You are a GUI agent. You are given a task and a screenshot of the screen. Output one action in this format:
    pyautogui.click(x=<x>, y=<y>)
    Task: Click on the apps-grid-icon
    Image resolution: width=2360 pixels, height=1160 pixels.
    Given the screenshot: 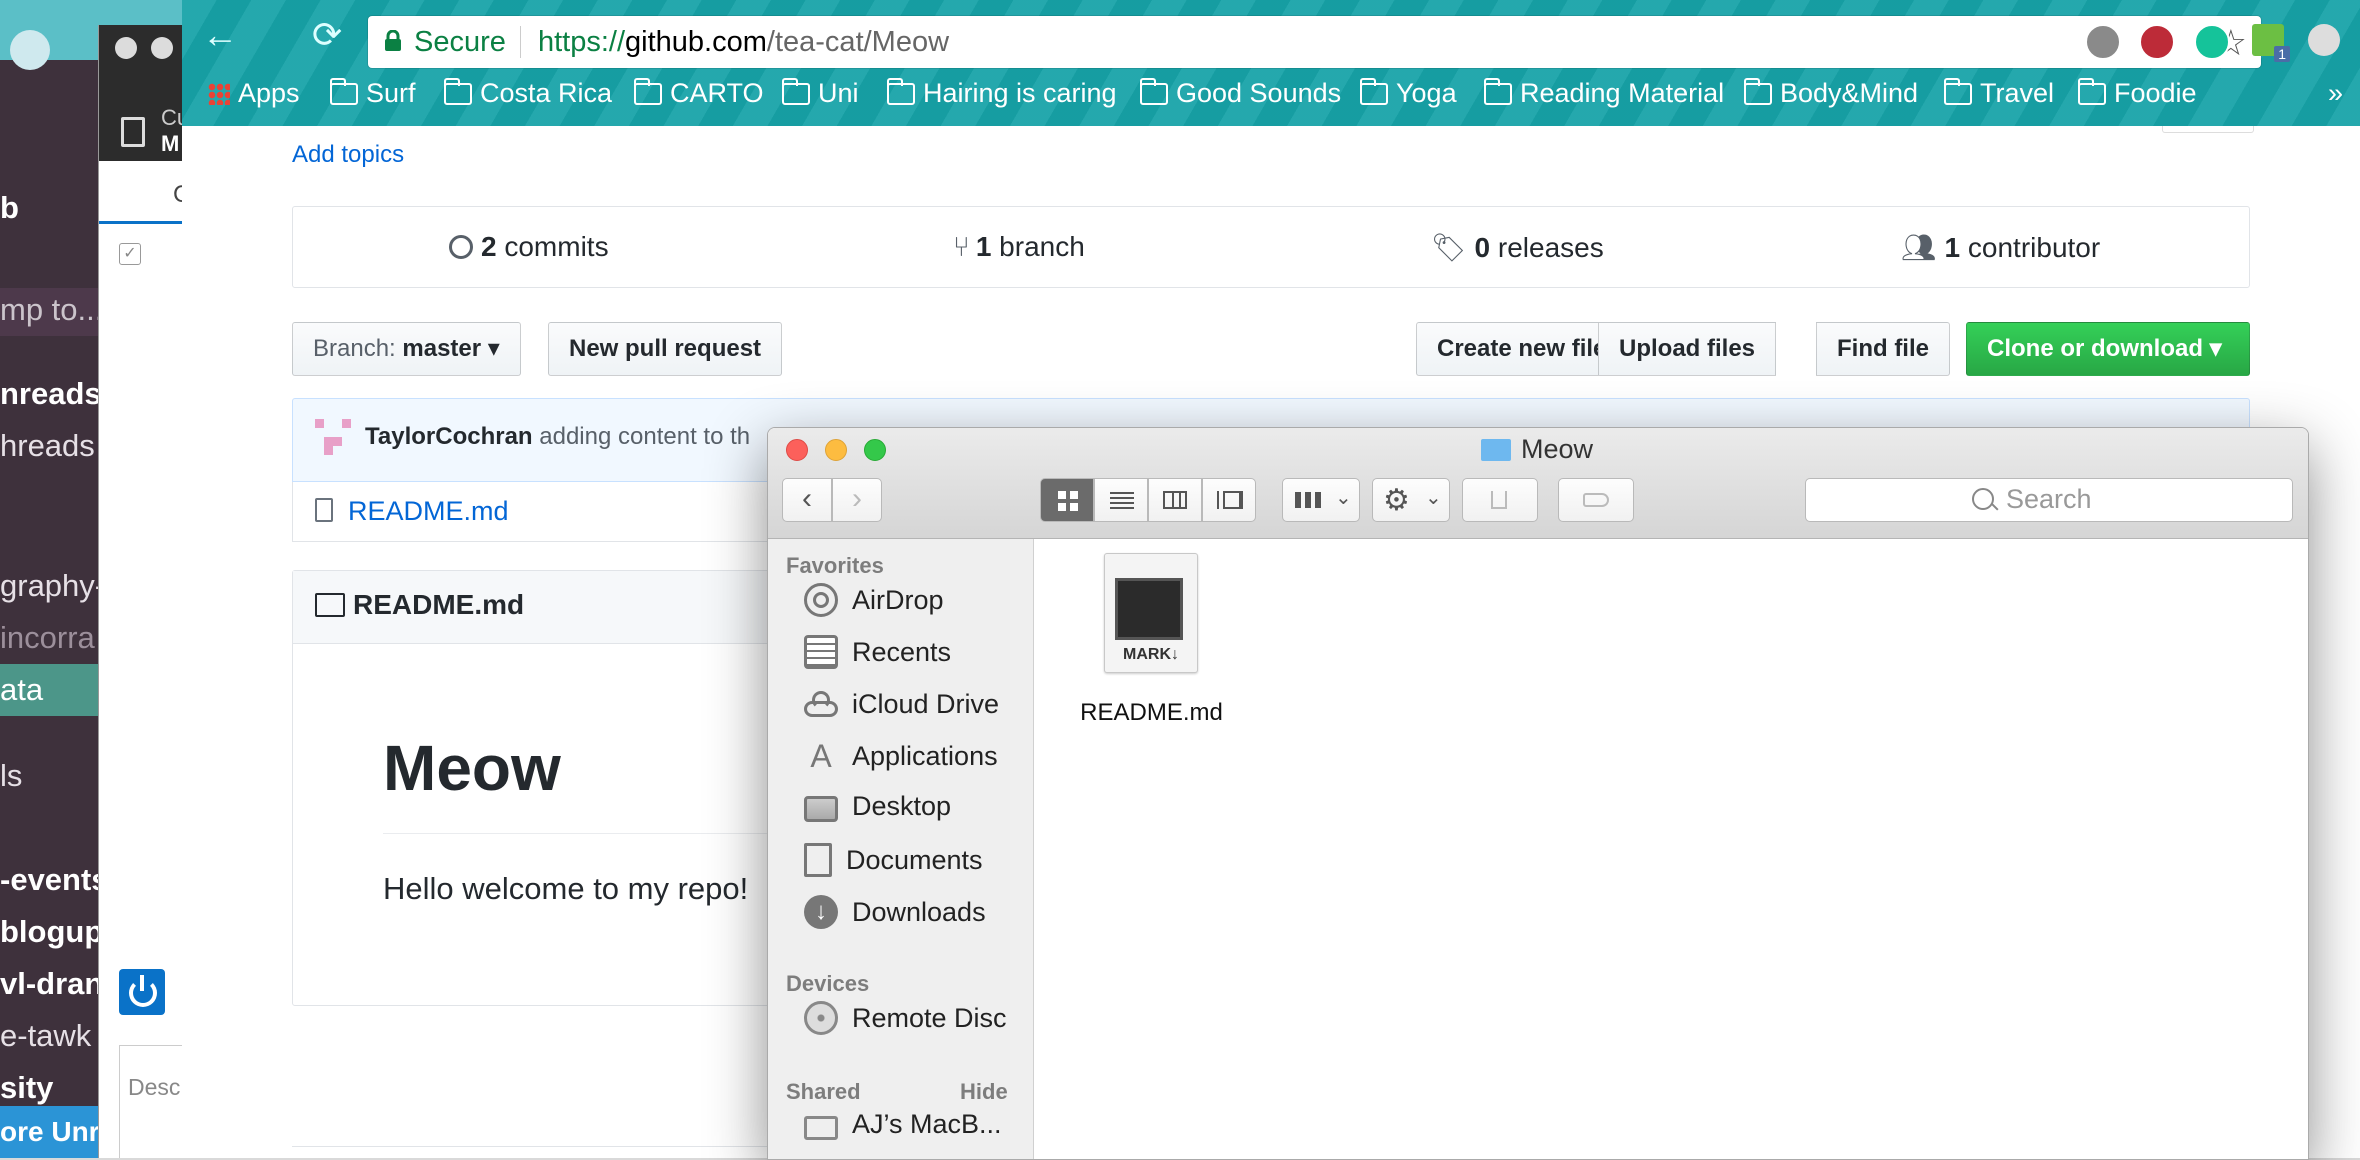 What is the action you would take?
    pyautogui.click(x=219, y=93)
    